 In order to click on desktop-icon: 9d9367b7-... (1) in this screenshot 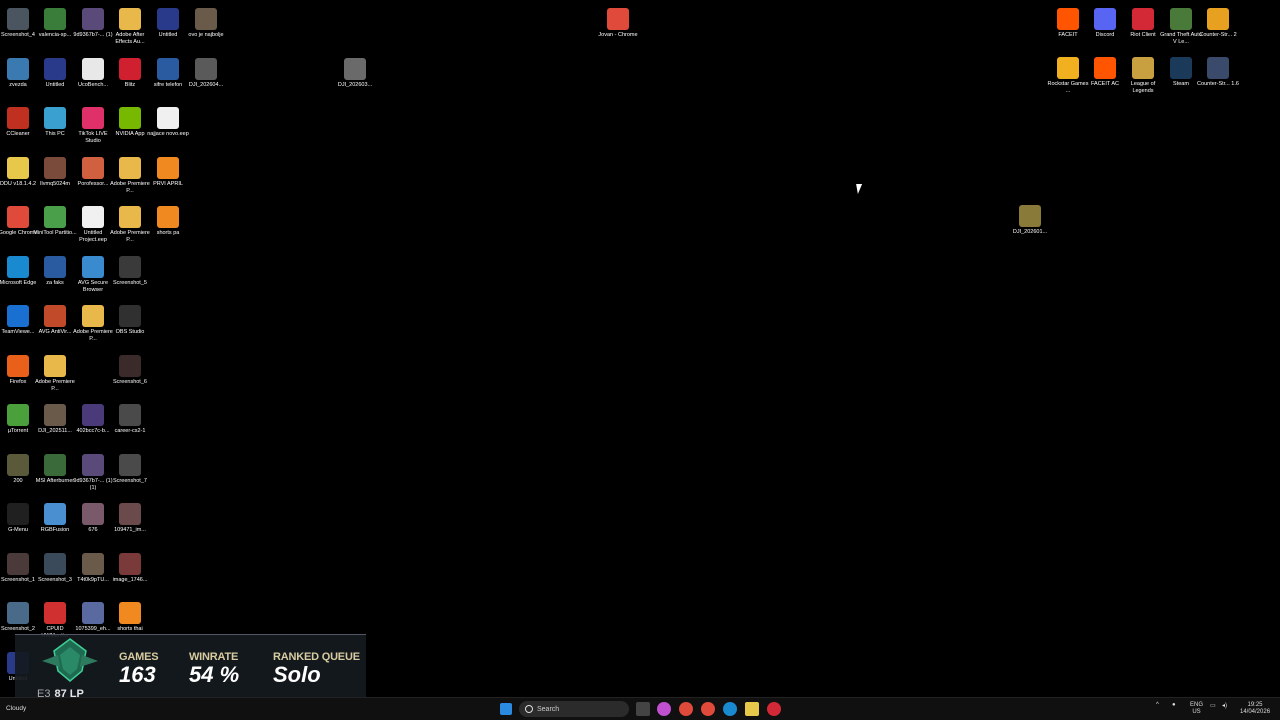, I will do `click(93, 23)`.